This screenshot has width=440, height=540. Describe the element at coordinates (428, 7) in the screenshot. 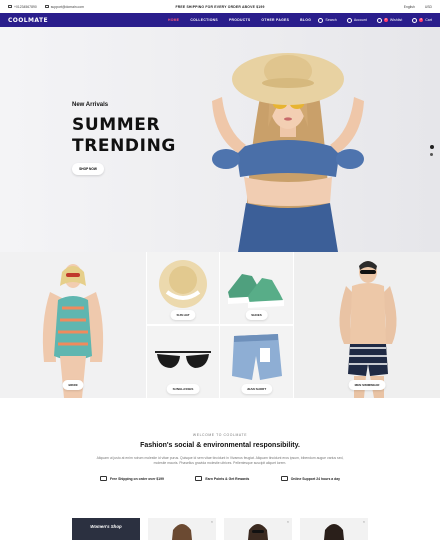

I see `currency-select: USD` at that location.